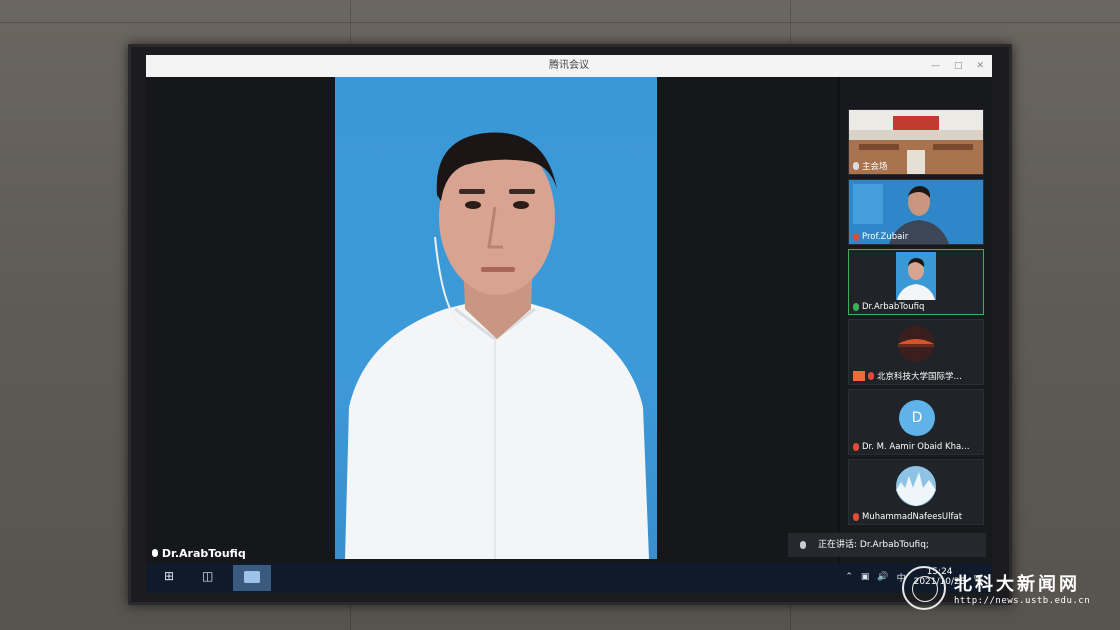 The height and width of the screenshot is (630, 1120). I want to click on windows-start-icon: ⊞, so click(169, 576).